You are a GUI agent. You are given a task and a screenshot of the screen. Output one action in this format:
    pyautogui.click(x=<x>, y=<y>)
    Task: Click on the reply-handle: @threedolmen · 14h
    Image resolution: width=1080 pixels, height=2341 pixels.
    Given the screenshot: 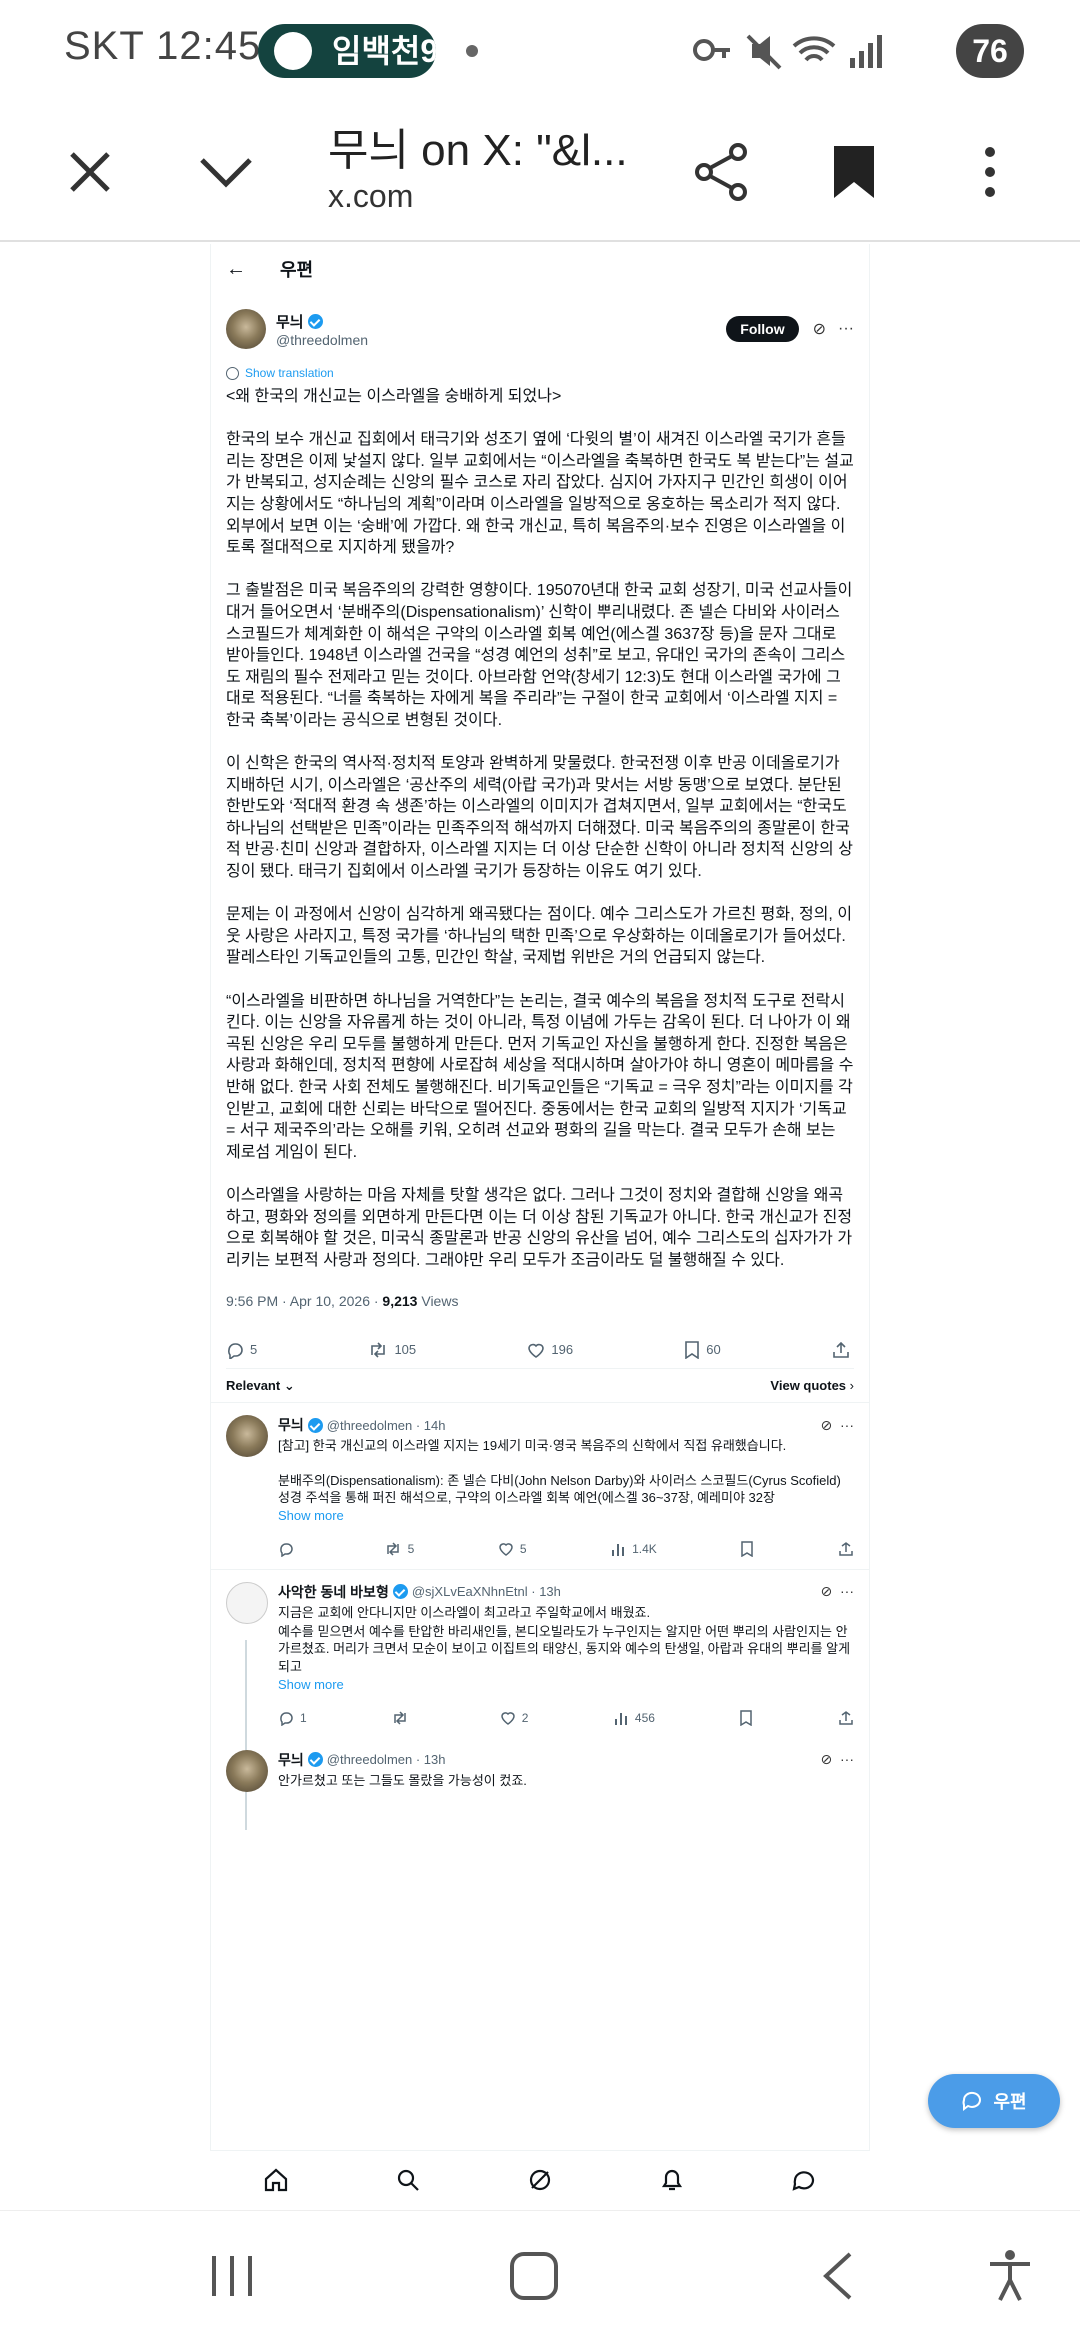 What is the action you would take?
    pyautogui.click(x=386, y=1425)
    